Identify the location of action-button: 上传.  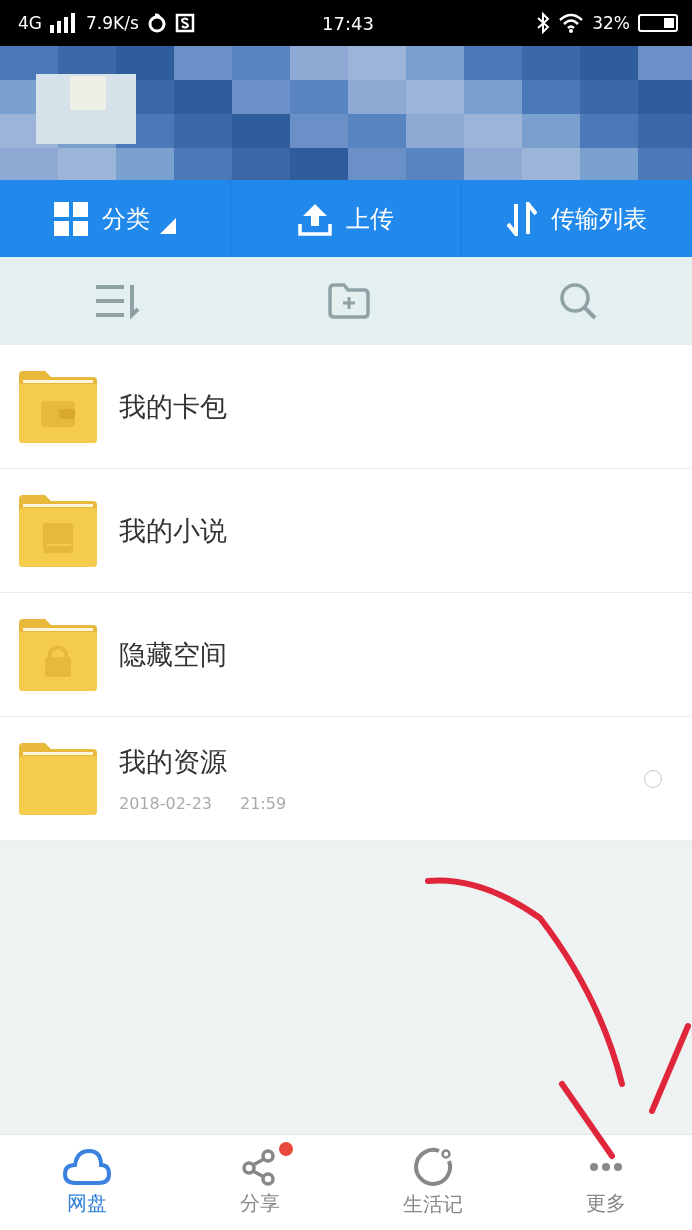
(346, 218).